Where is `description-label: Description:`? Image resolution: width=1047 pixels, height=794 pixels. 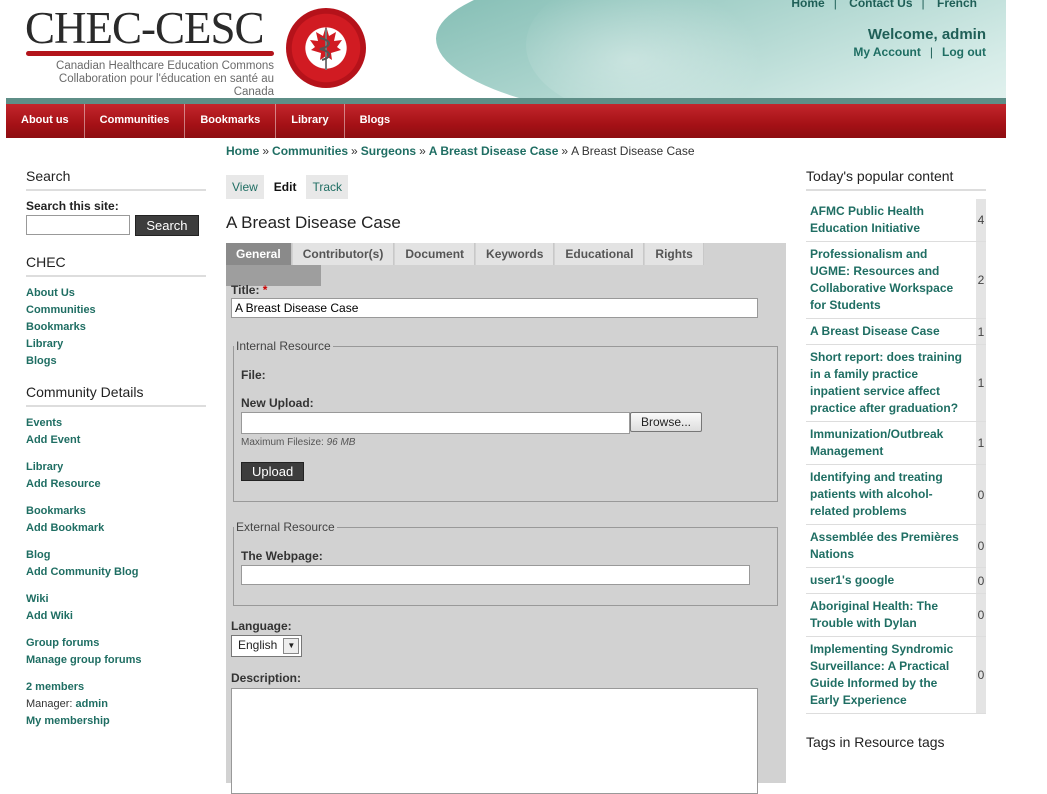
description-label: Description: is located at coordinates (266, 678).